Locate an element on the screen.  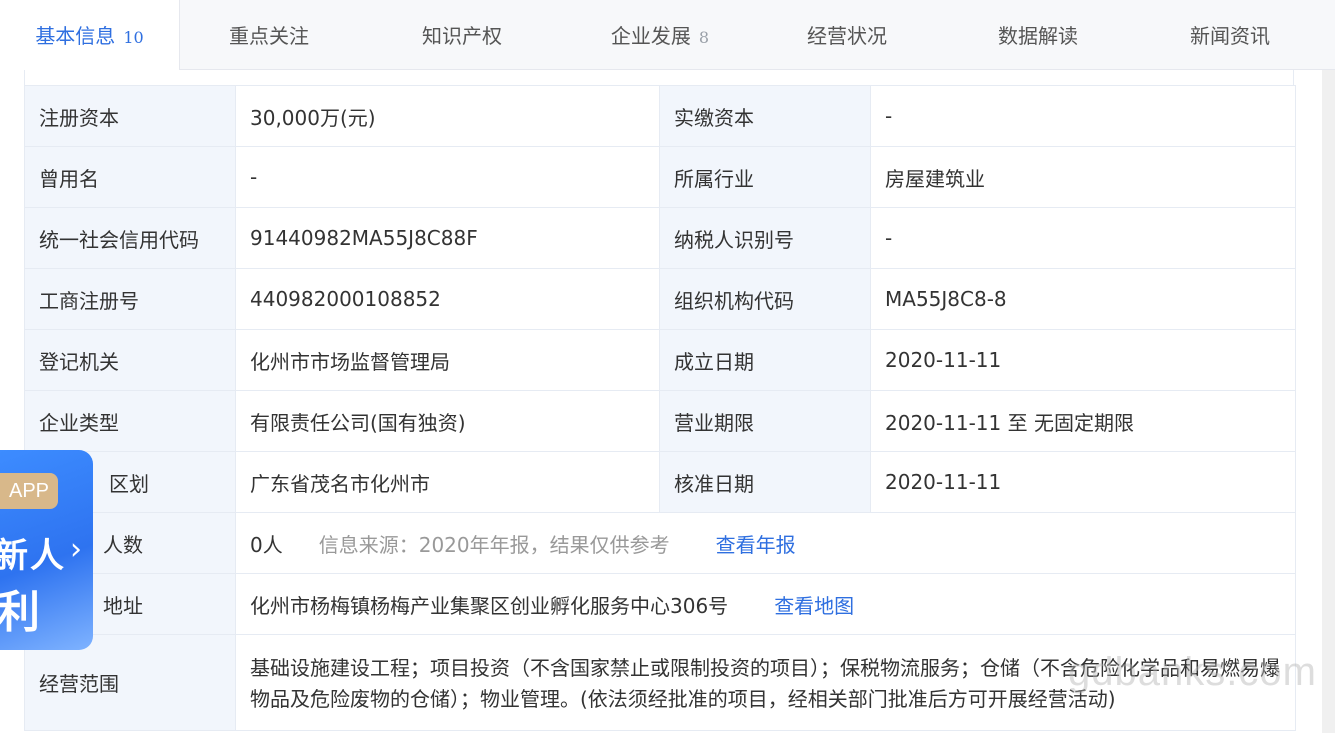
biz-reg-label: 工商注册号 is located at coordinates (130, 299).